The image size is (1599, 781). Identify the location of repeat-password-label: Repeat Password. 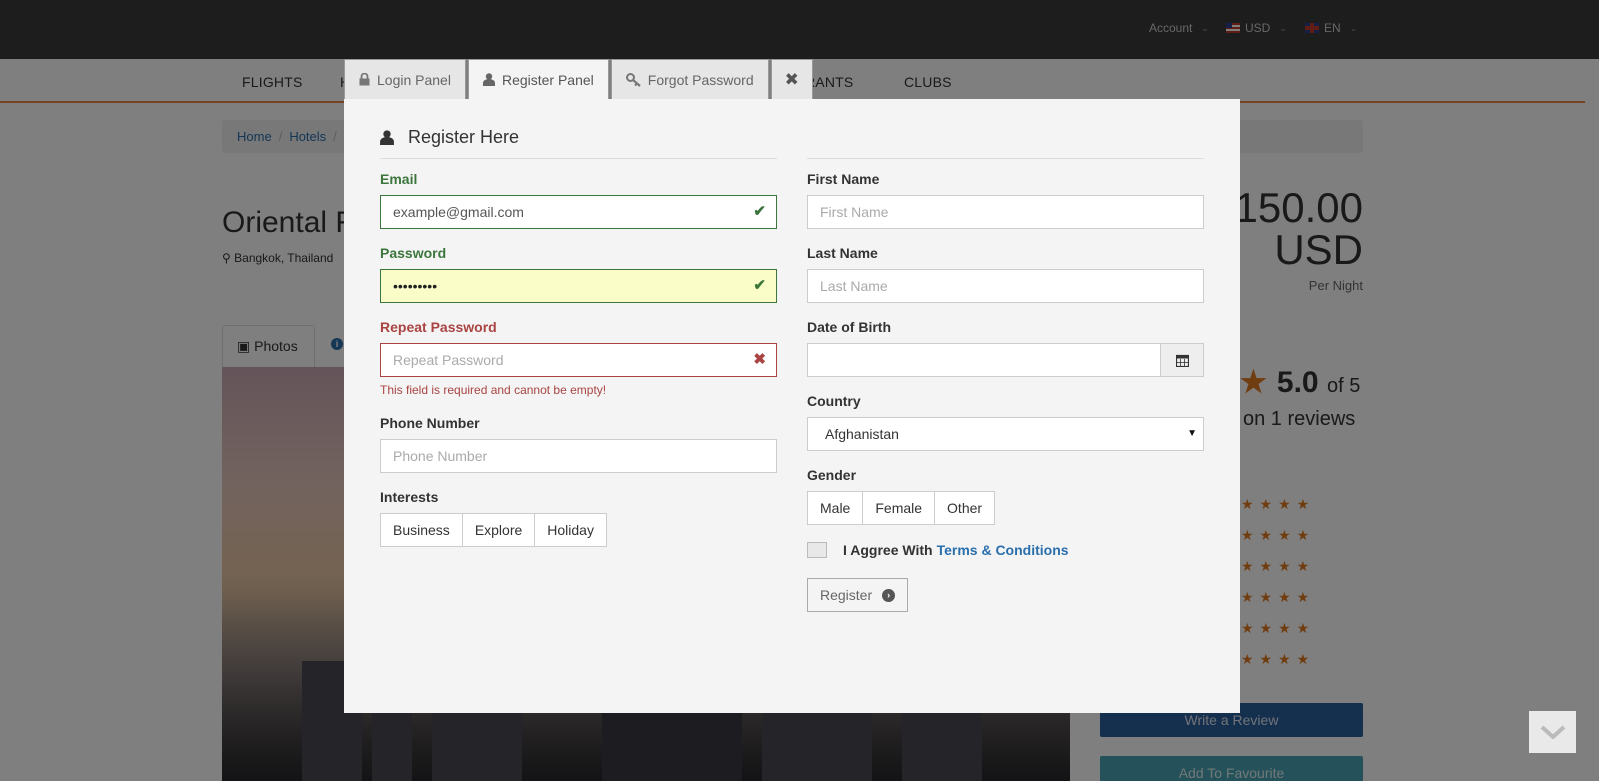
(438, 327).